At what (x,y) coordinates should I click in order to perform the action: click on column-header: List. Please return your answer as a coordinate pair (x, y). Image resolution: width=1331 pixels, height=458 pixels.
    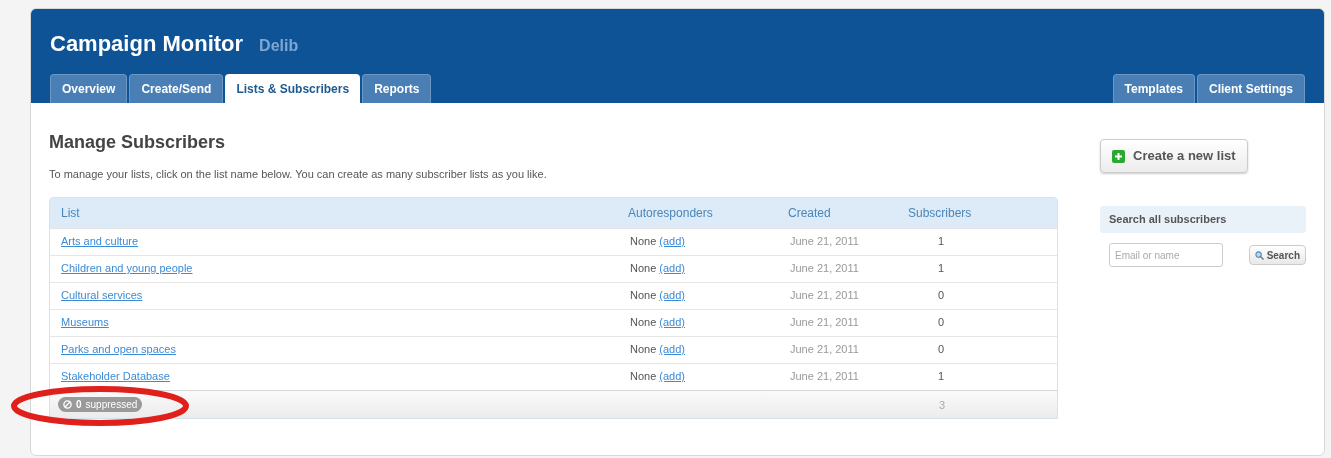
    Looking at the image, I should click on (70, 213).